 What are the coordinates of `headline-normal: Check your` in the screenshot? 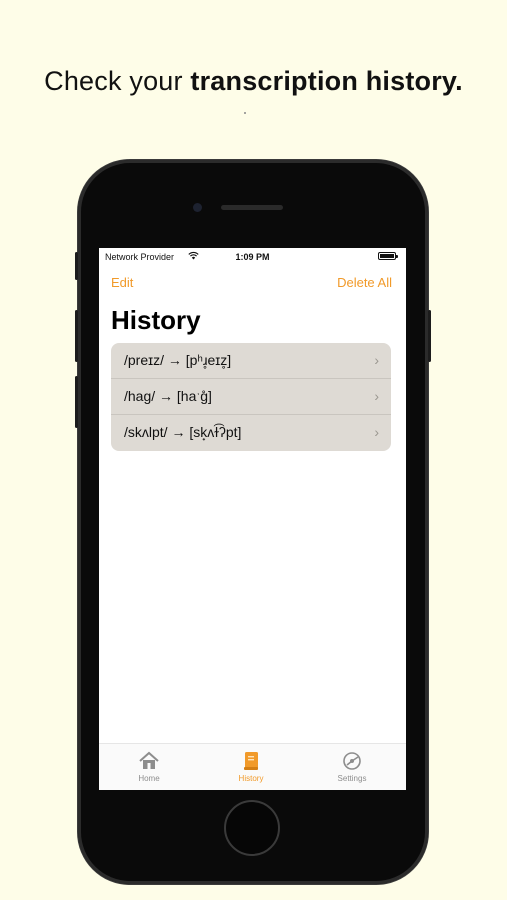 It's located at (117, 81).